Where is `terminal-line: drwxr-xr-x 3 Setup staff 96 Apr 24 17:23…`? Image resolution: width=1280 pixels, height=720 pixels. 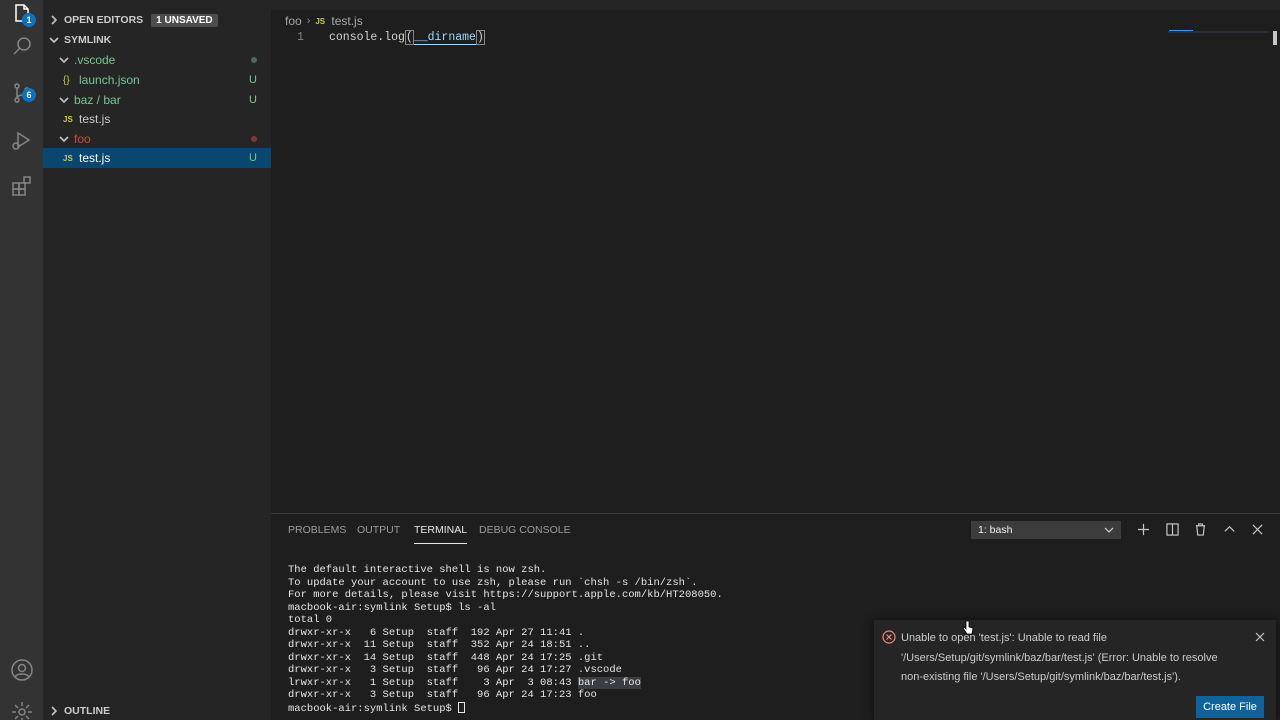
terminal-line: drwxr-xr-x 3 Setup staff 96 Apr 24 17:23… is located at coordinates (442, 695).